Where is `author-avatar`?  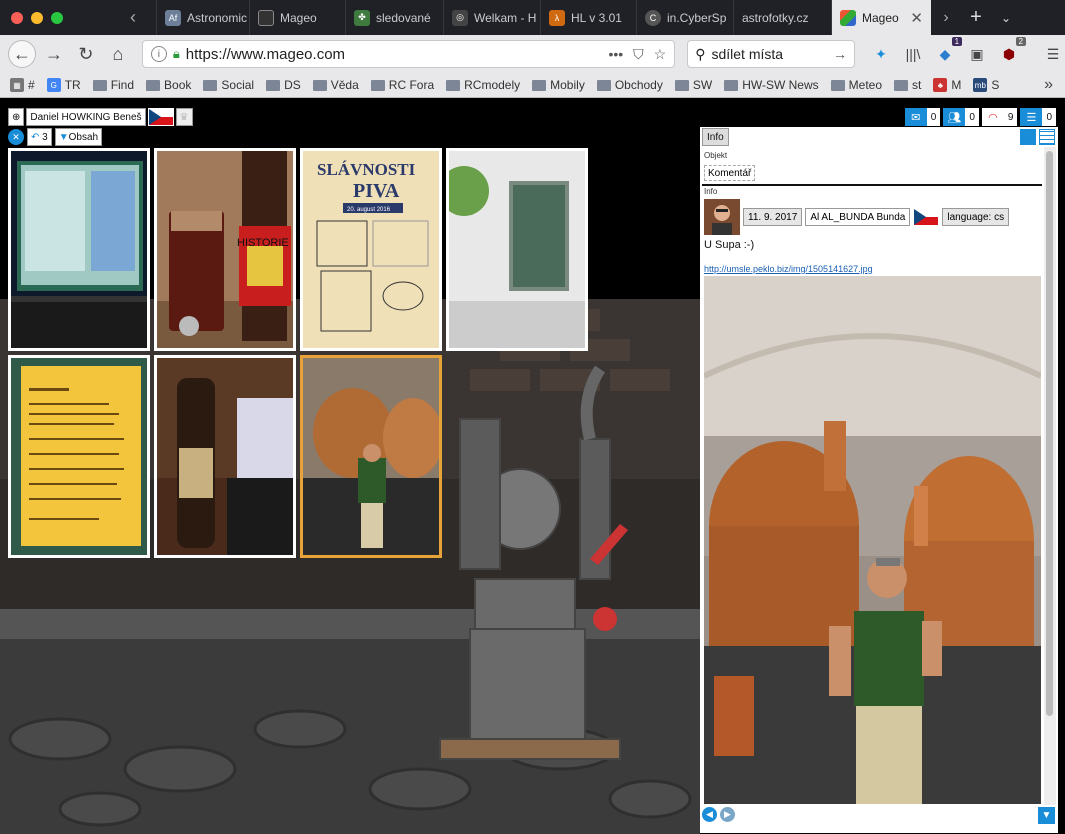
author-avatar is located at coordinates (722, 217).